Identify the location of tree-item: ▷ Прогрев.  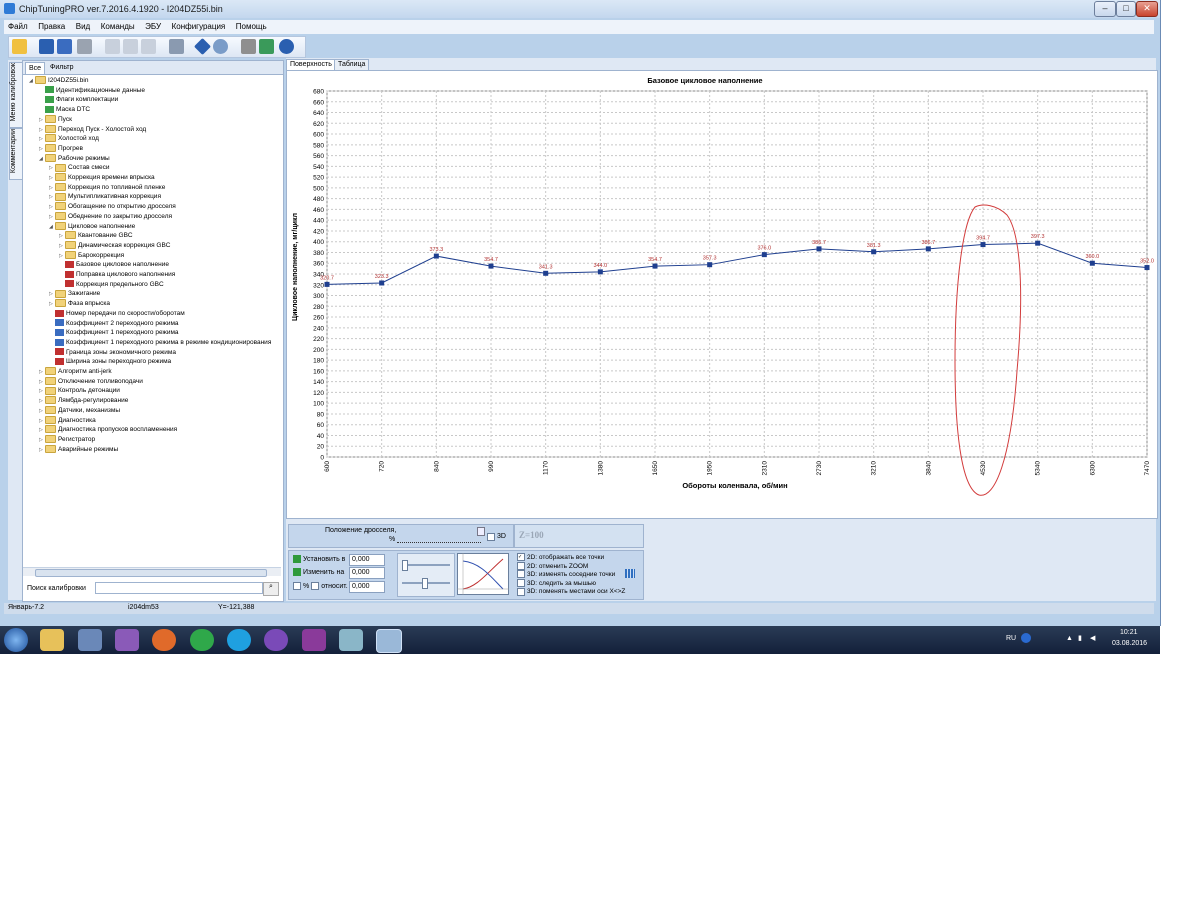
(61, 148).